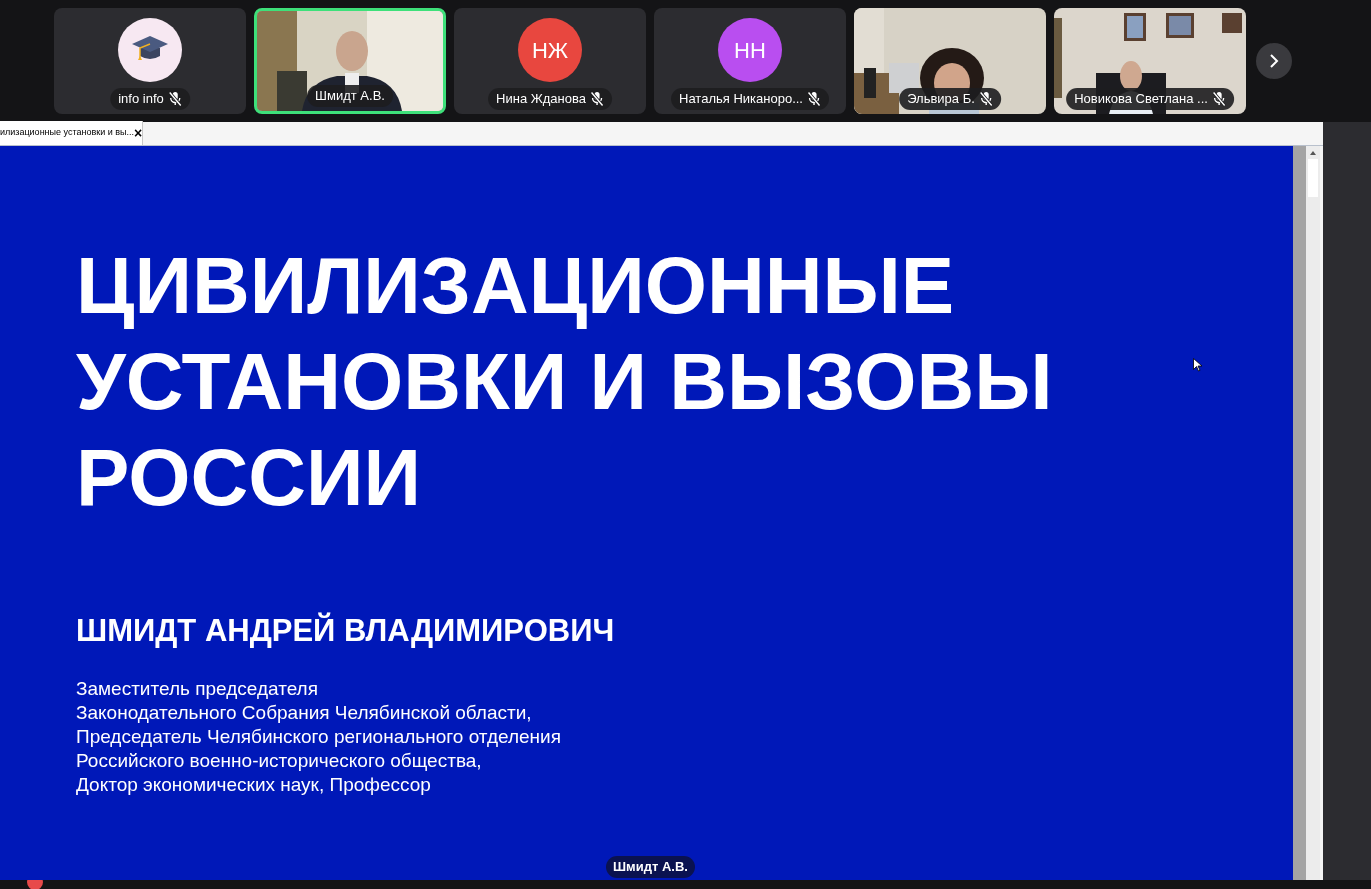 The width and height of the screenshot is (1371, 889). I want to click on initials-avatar: НЖ, so click(550, 50).